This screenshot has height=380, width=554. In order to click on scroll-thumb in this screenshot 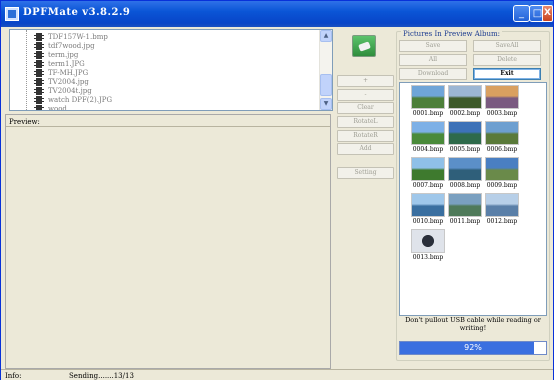, I will do `click(326, 85)`.